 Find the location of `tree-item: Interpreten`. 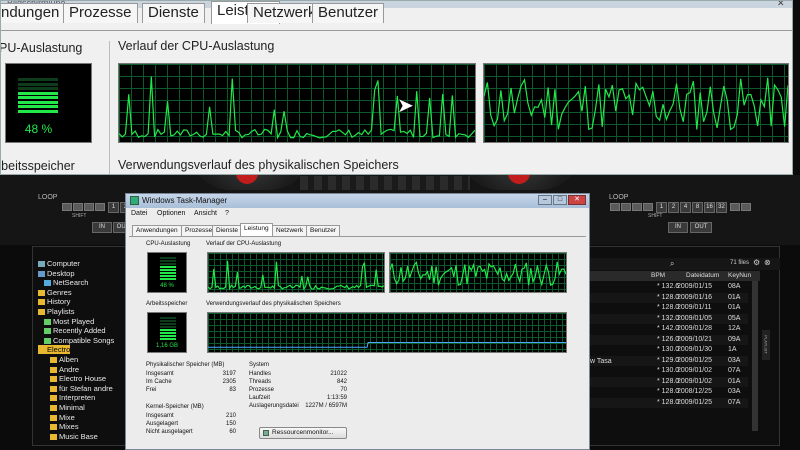

tree-item: Interpreten is located at coordinates (72, 397).